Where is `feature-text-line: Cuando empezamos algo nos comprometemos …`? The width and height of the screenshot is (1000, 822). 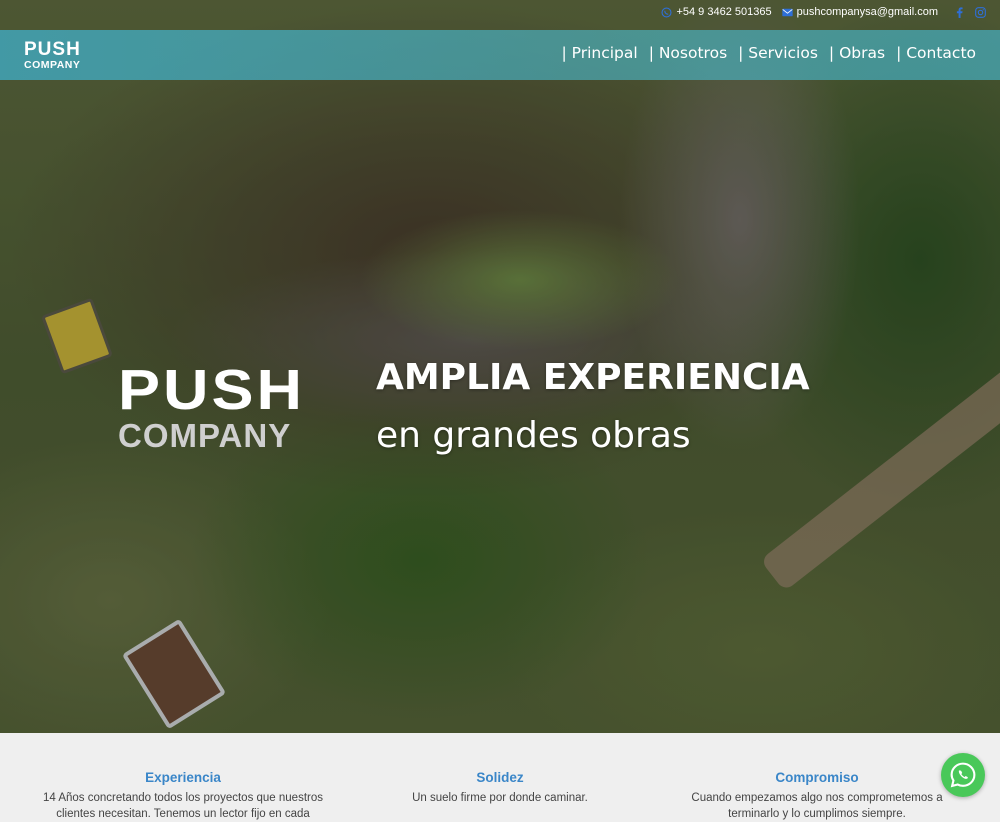
feature-text-line: Cuando empezamos algo nos comprometemos … is located at coordinates (817, 798).